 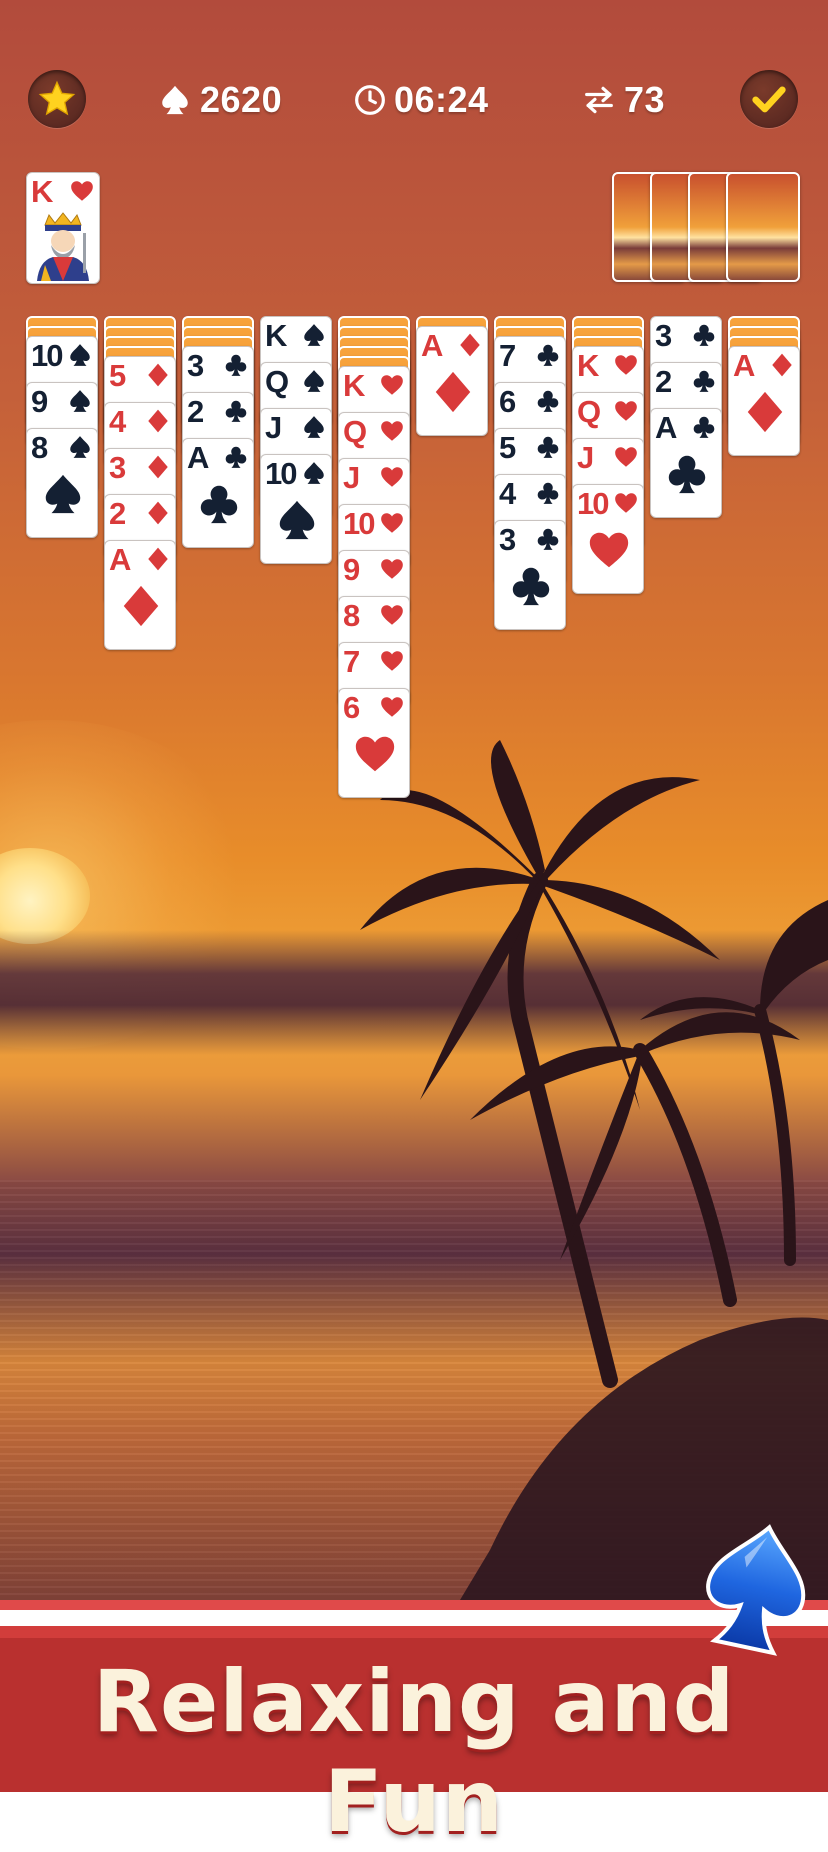 What do you see at coordinates (599, 100) in the screenshot?
I see `swap-arrows-icon` at bounding box center [599, 100].